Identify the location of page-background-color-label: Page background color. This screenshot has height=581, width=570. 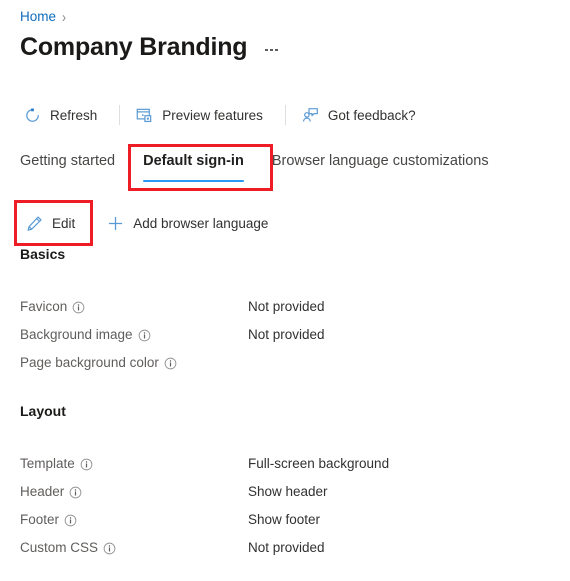
(89, 362).